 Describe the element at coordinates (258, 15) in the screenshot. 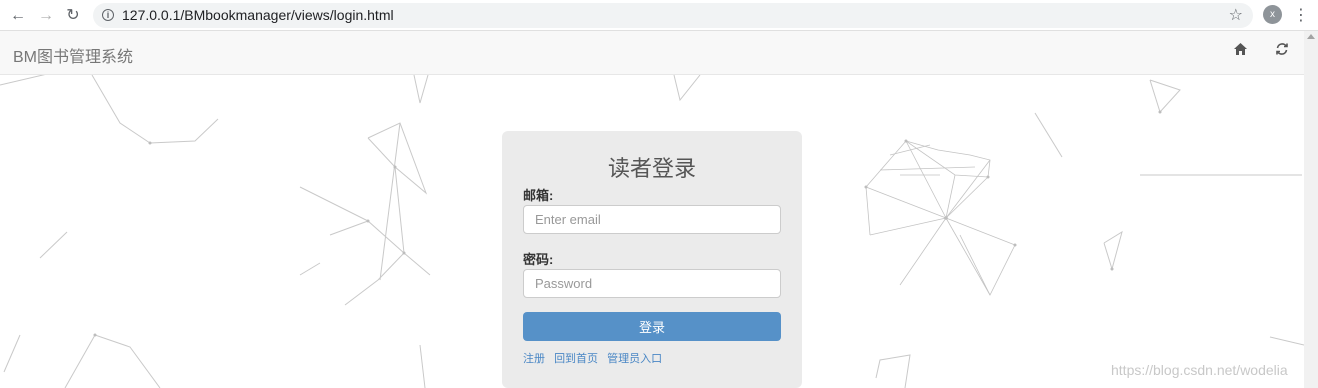

I see `url-text: 127.0.0.1/BMbookmanager/views/login.html` at that location.